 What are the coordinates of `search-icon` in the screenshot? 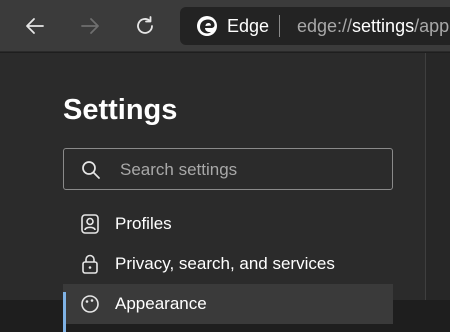 It's located at (91, 170).